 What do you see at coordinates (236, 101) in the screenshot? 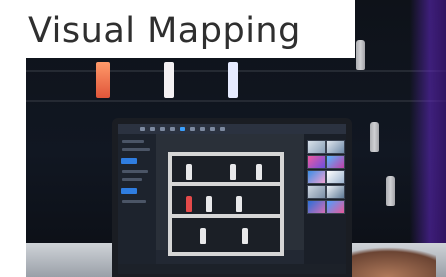
I see `bg-shelf` at bounding box center [236, 101].